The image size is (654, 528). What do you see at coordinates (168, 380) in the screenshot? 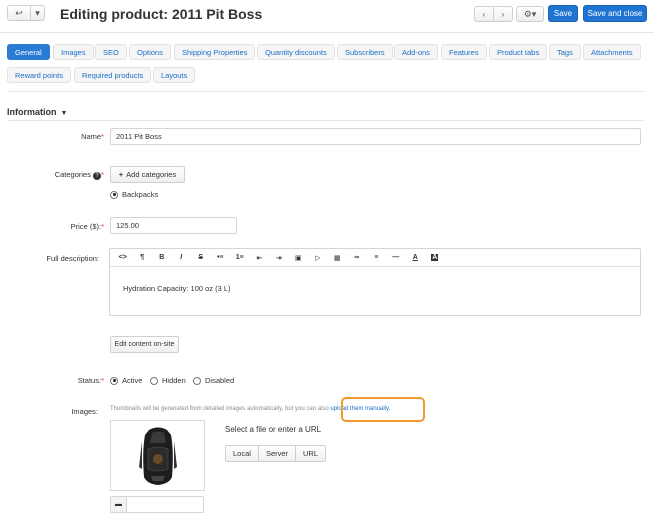
I see `status-radio-hidden: Hidden` at bounding box center [168, 380].